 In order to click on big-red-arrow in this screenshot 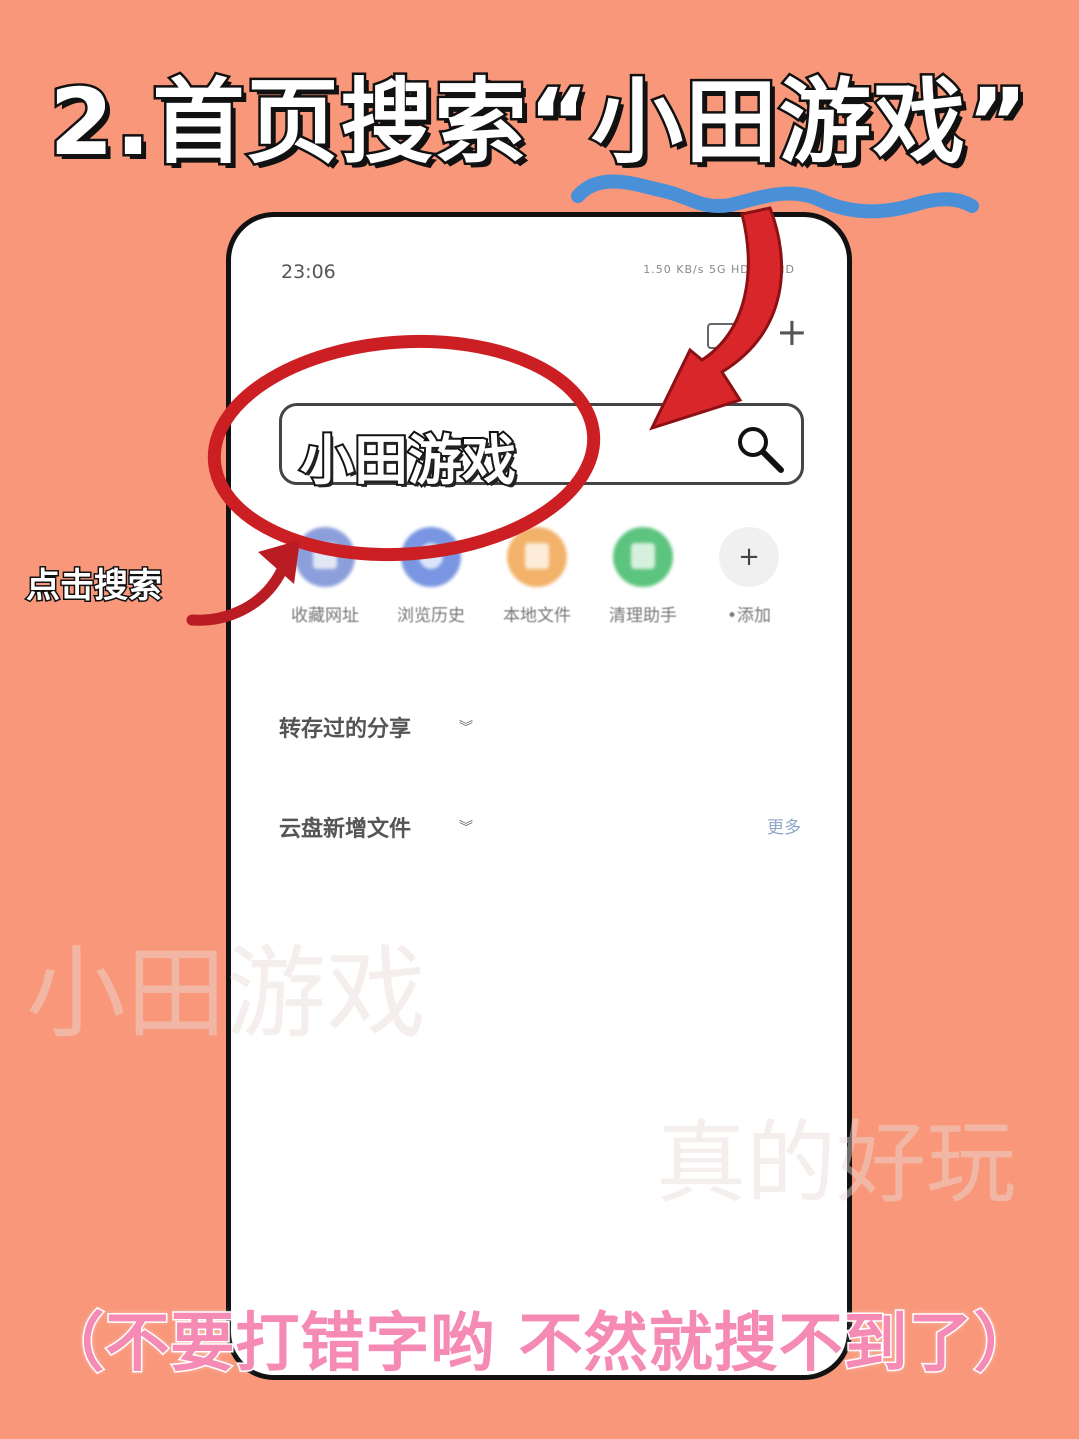, I will do `click(716, 318)`.